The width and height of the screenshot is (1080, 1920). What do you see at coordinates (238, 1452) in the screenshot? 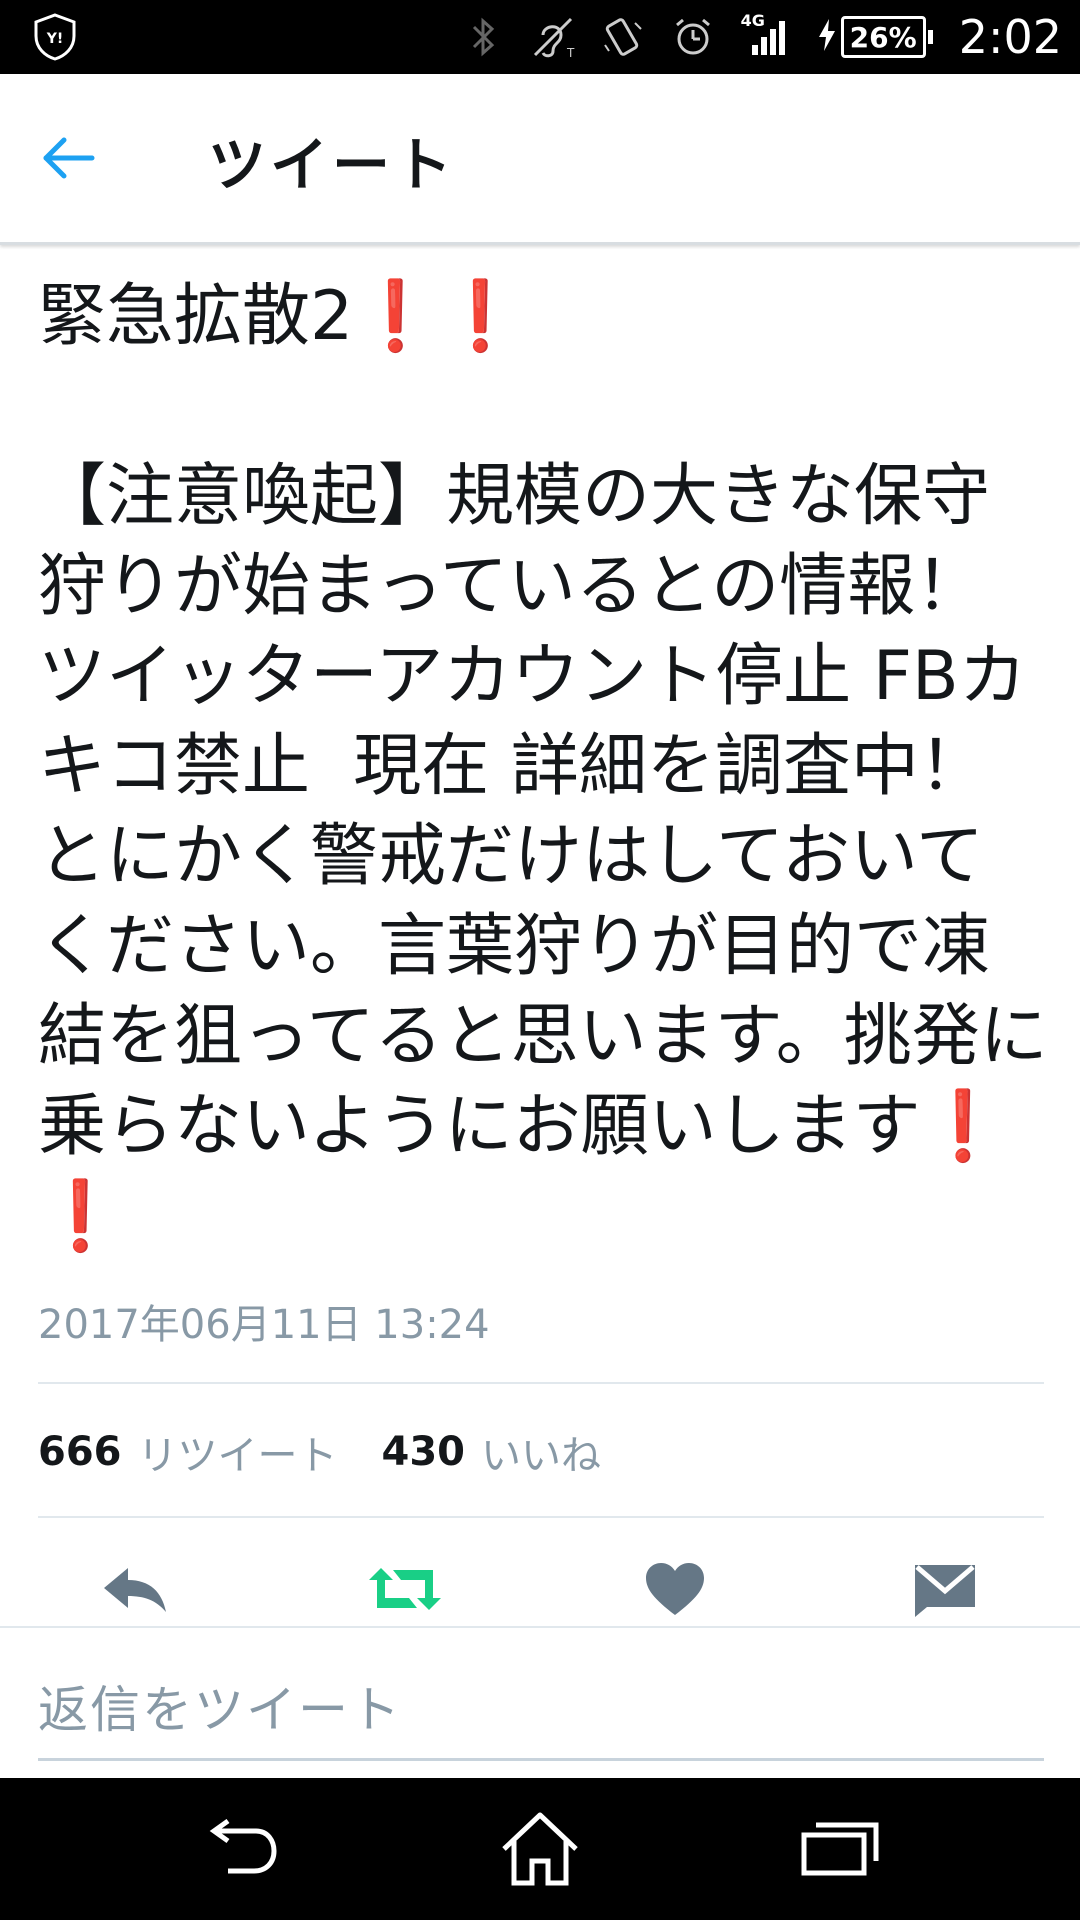
I see `retweet-label: リツイート` at bounding box center [238, 1452].